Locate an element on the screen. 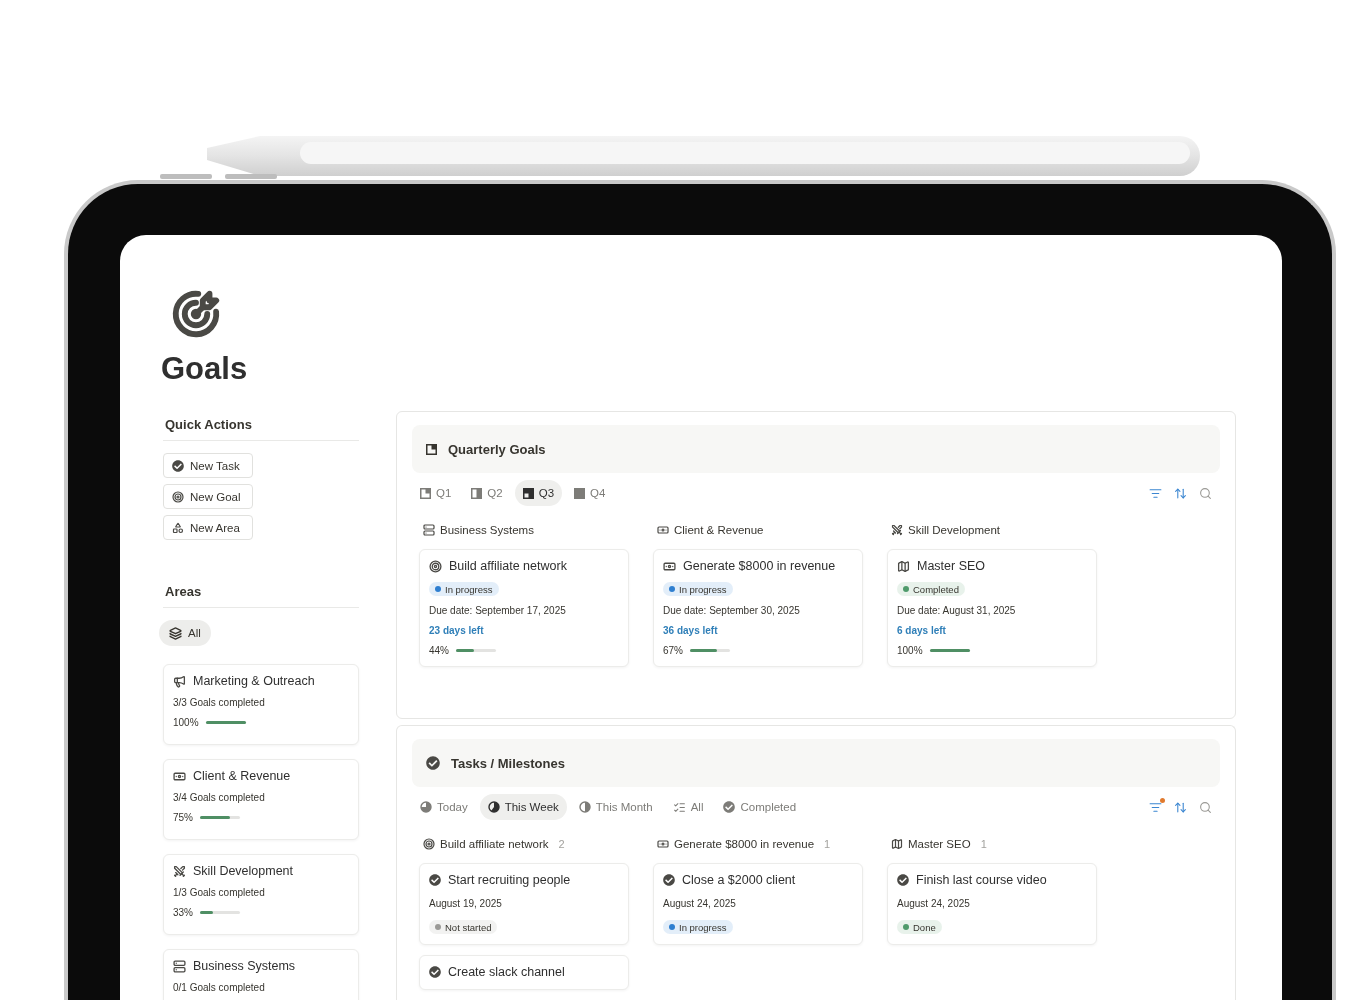 The height and width of the screenshot is (1000, 1350). task-title: Create slack channel is located at coordinates (506, 972).